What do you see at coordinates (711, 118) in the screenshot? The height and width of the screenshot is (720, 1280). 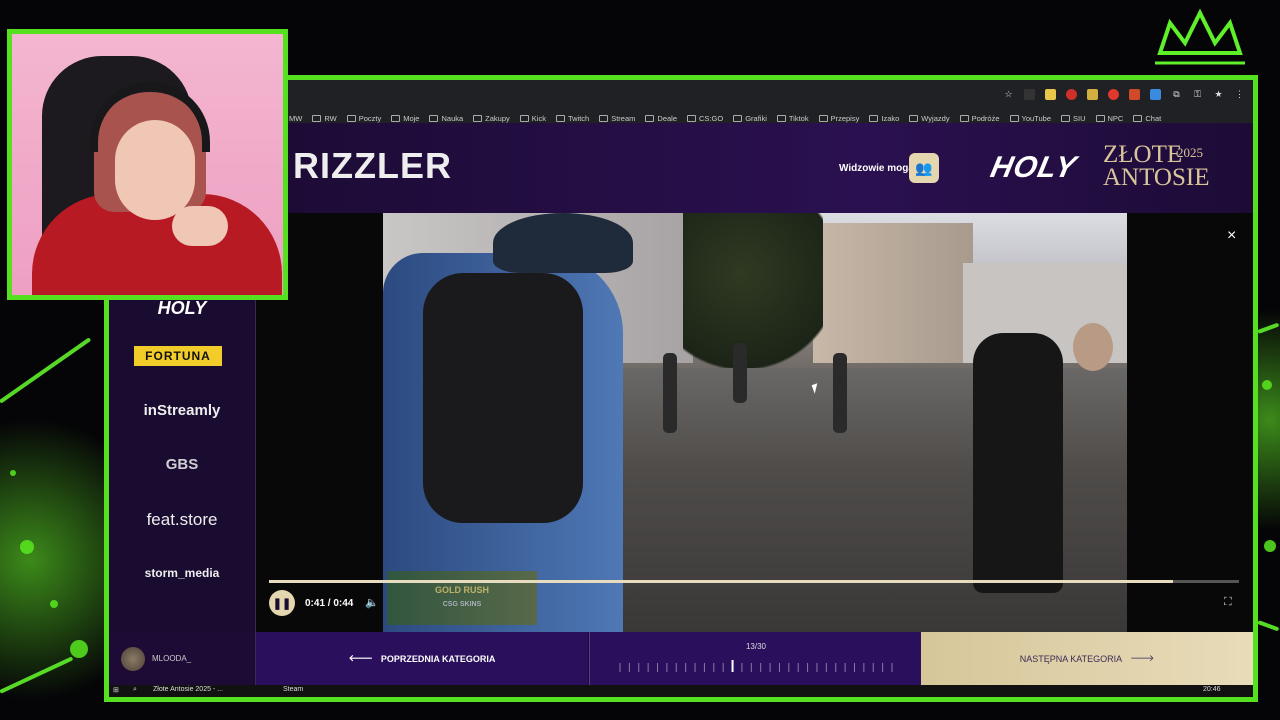 I see `bookmark-label: CS:GO` at bounding box center [711, 118].